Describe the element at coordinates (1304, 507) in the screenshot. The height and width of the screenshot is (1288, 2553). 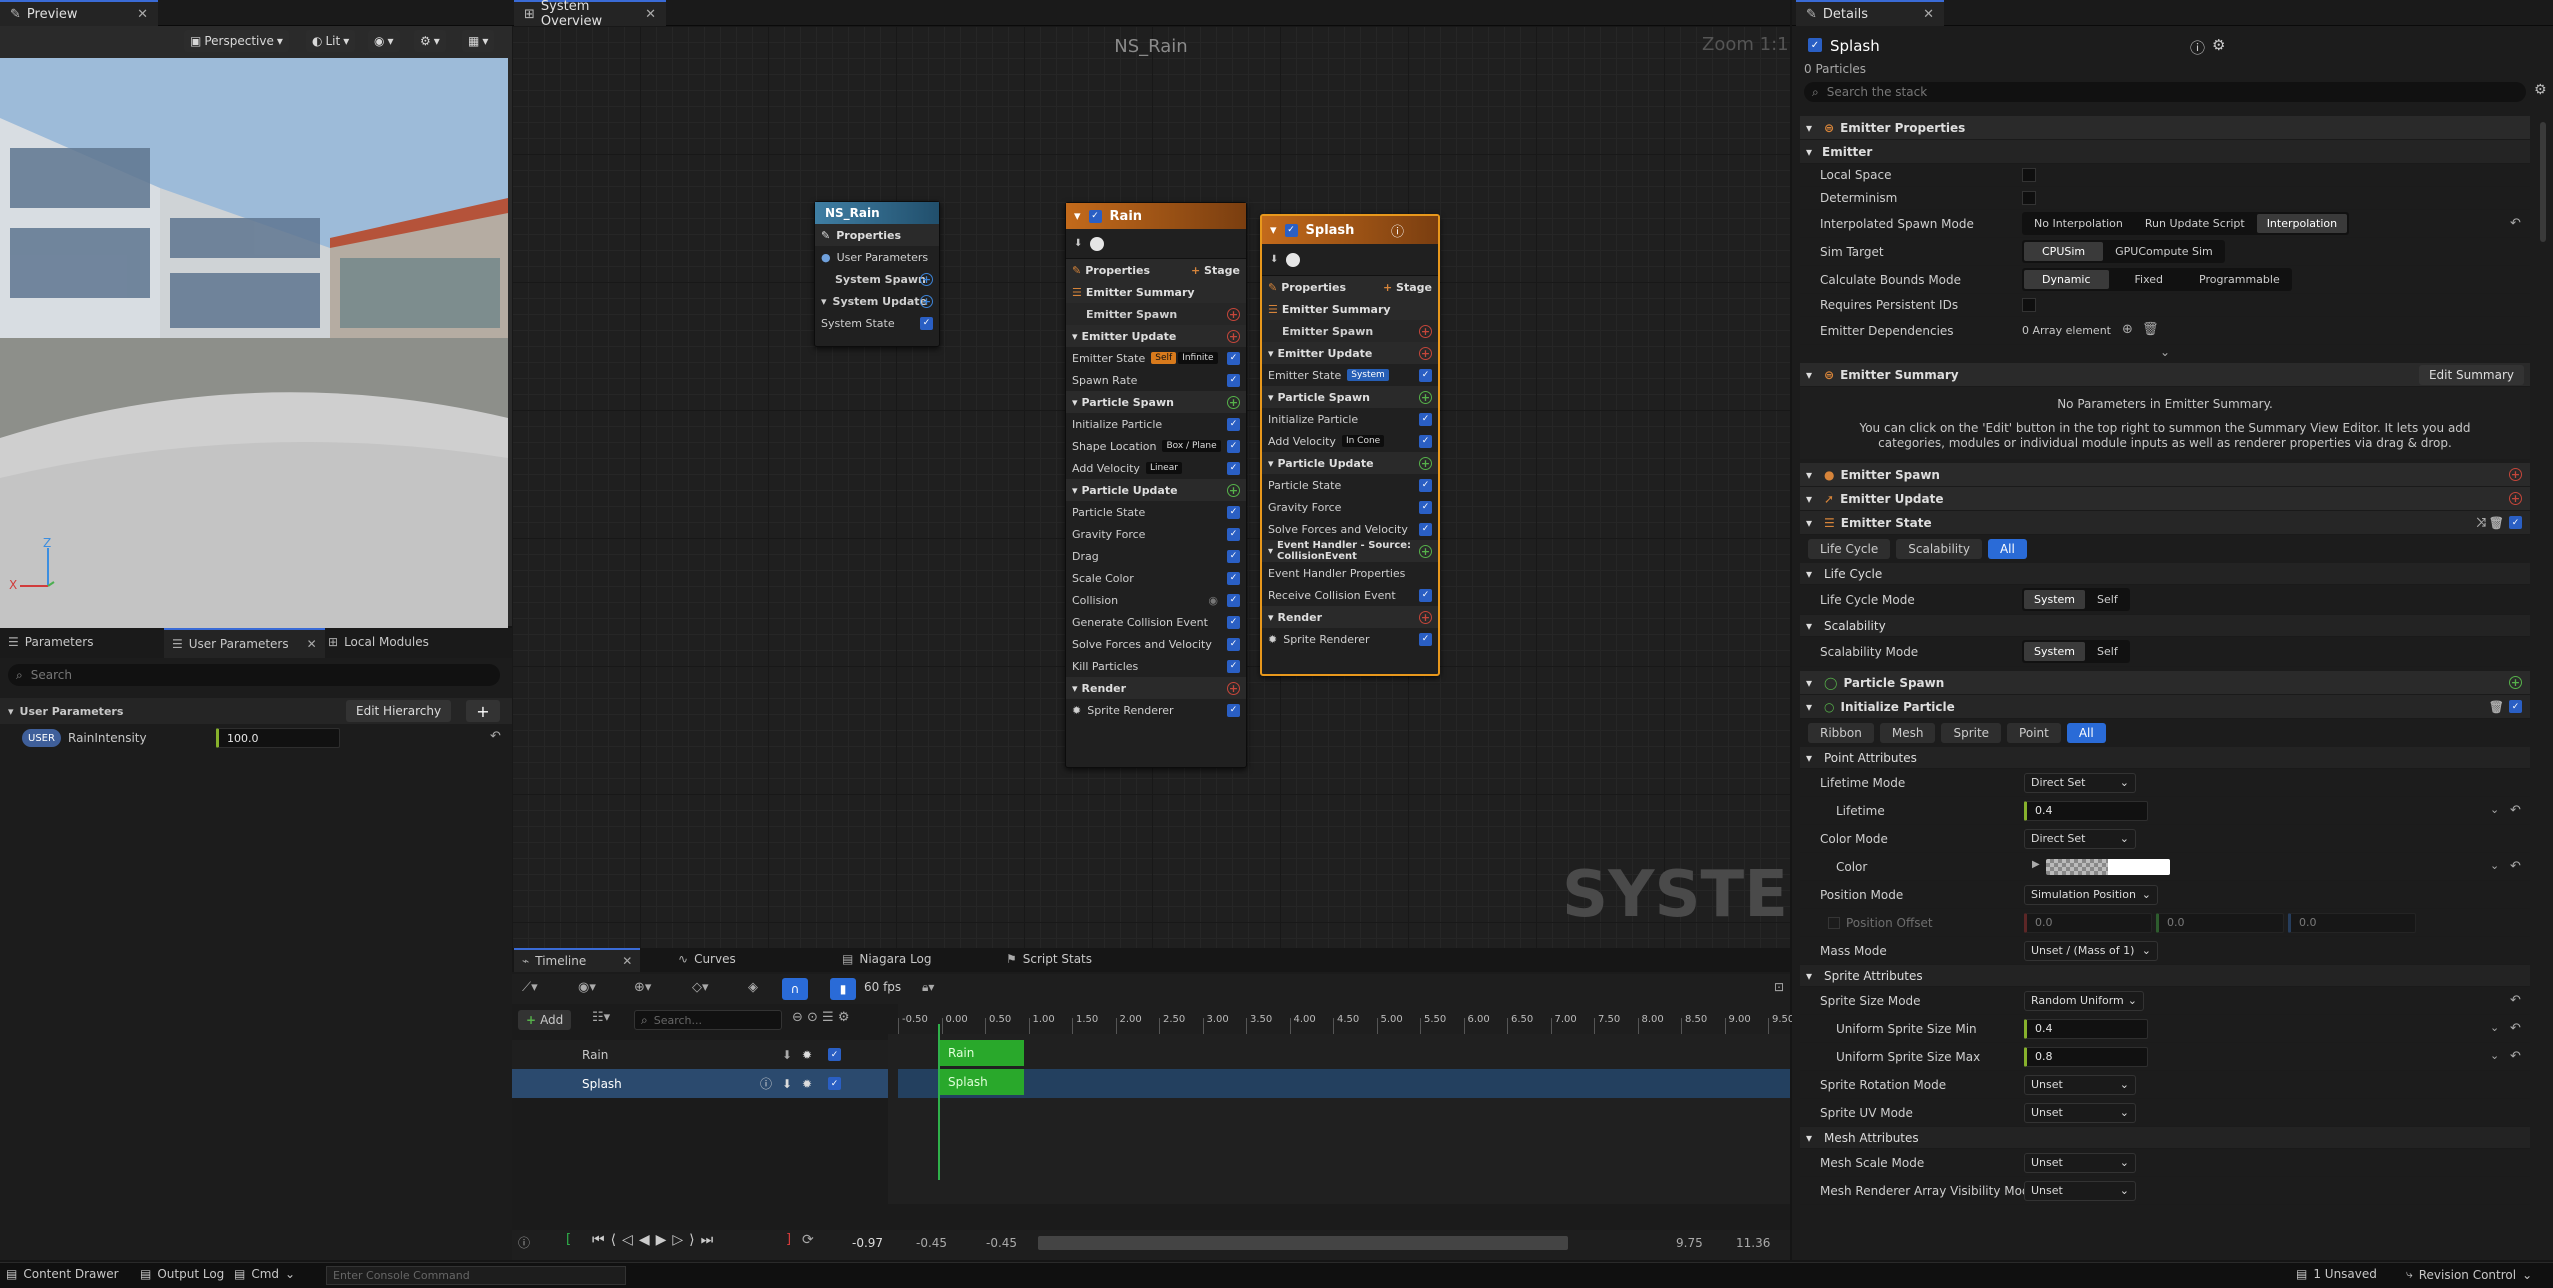
I see `module-gravity-force: Gravity Force` at that location.